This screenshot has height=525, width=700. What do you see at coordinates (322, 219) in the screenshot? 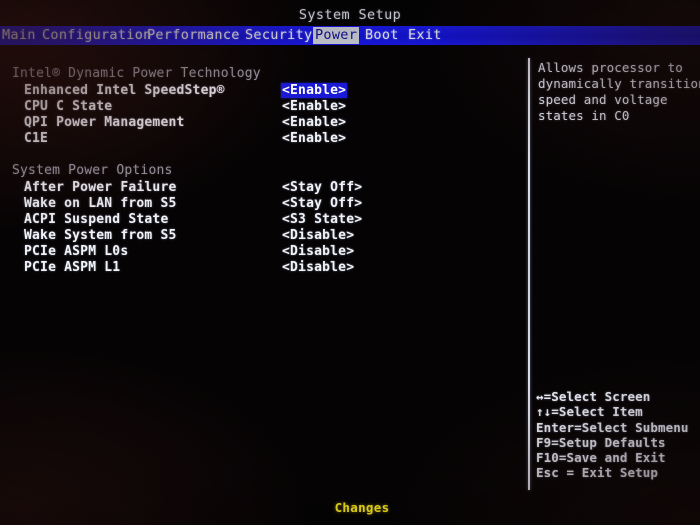
I see `setting-value: <S3 State>` at bounding box center [322, 219].